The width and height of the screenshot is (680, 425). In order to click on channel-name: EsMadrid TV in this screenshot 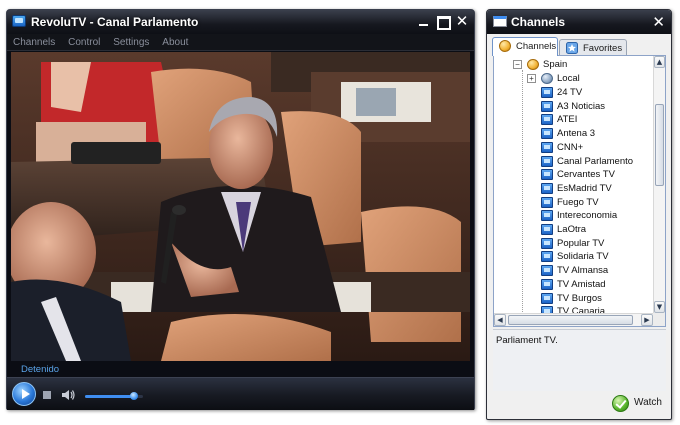, I will do `click(584, 188)`.